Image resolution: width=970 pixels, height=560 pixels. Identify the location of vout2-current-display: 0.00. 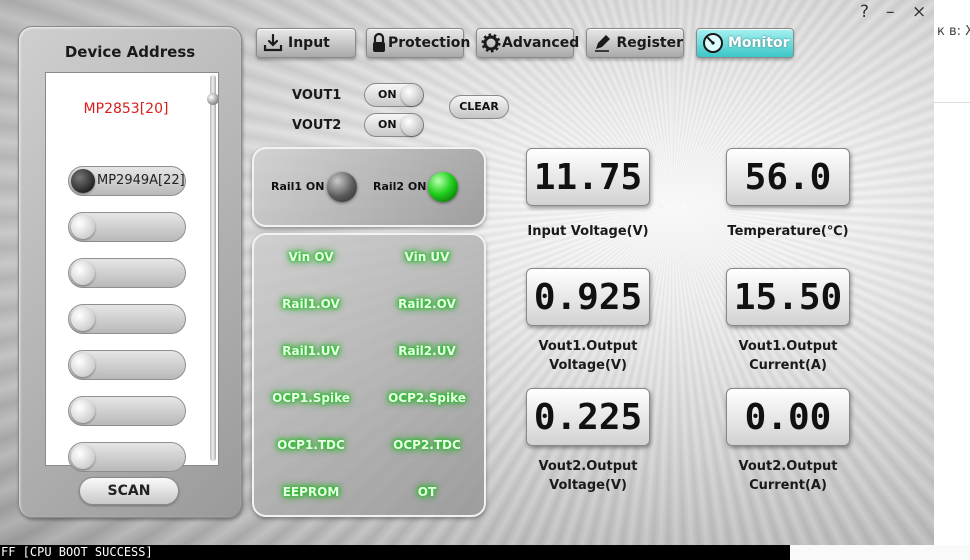
(788, 417).